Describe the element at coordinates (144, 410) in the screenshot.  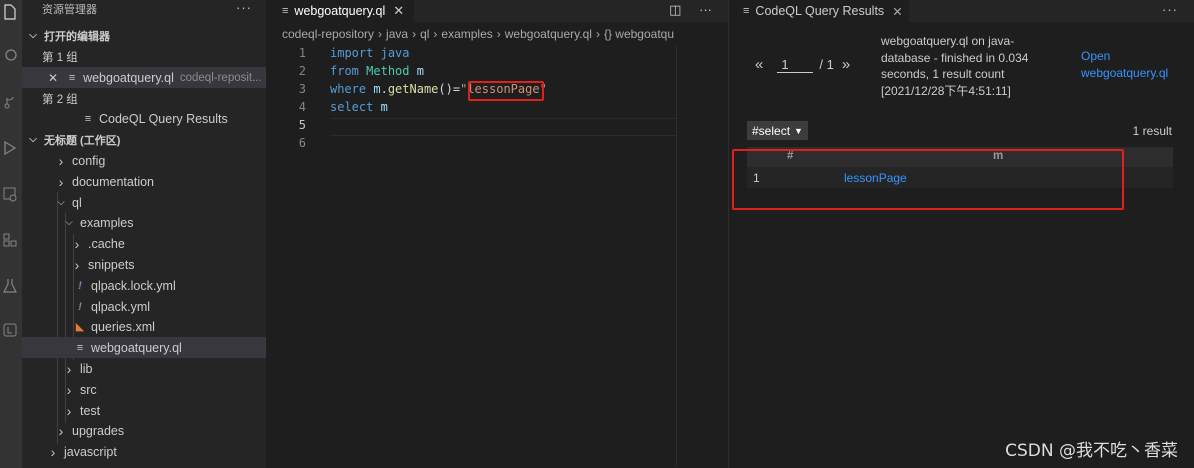
I see `tree-item-test: › test` at that location.